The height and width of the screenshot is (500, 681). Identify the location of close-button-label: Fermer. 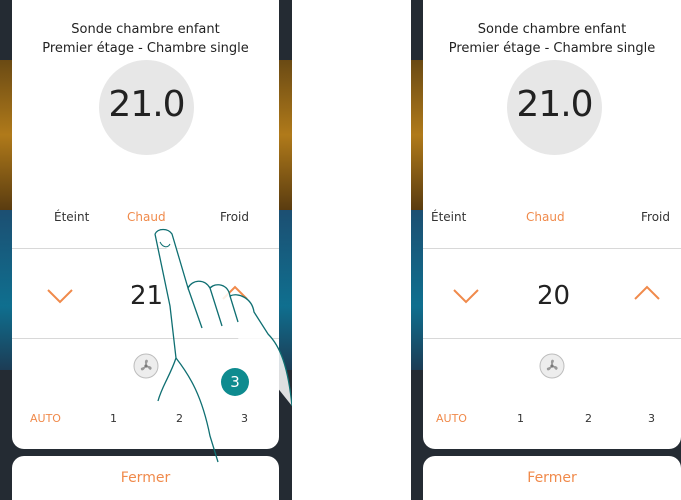
(552, 478).